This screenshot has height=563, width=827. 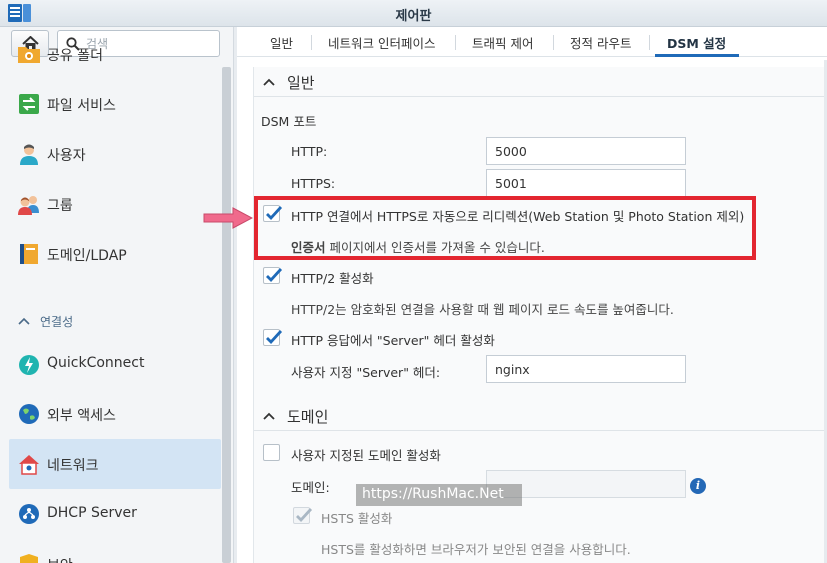 I want to click on http2-checkbox, so click(x=273, y=275).